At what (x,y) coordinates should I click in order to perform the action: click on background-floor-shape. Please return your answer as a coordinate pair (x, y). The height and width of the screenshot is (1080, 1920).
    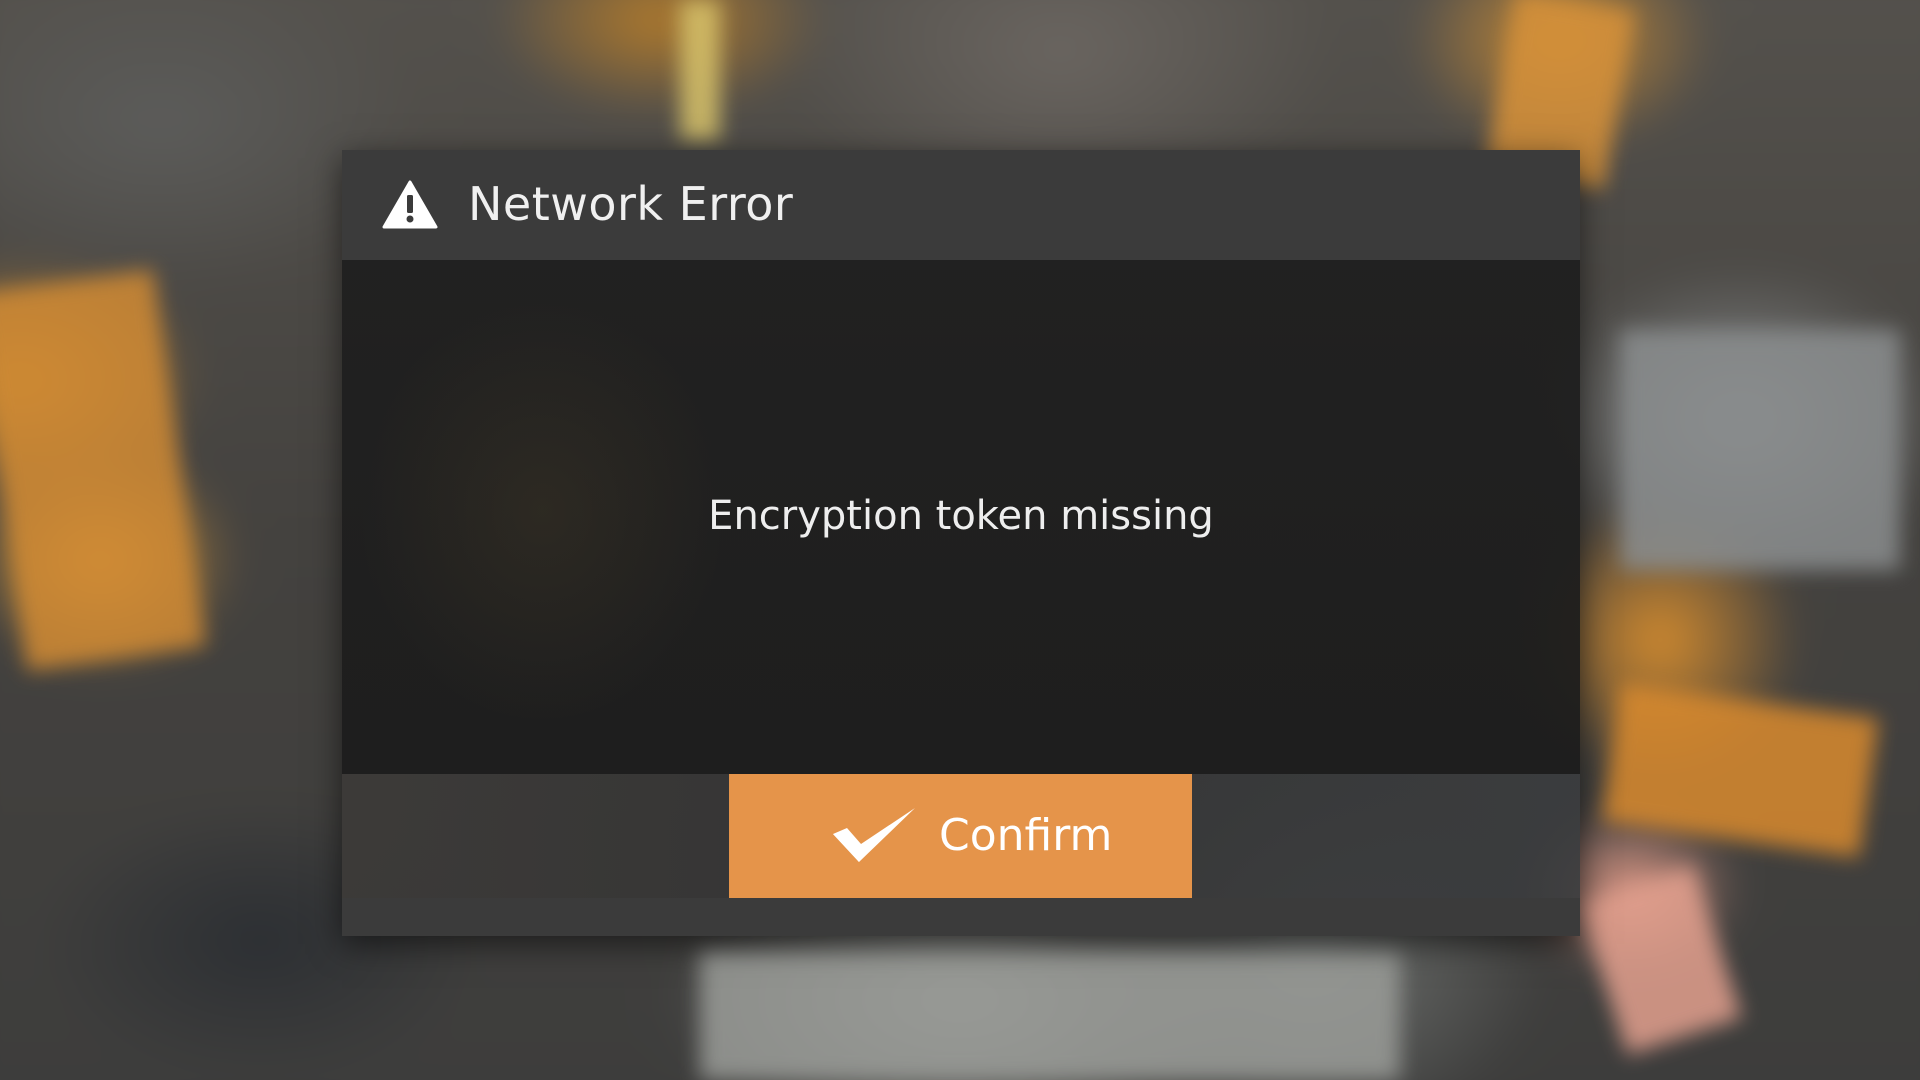
    Looking at the image, I should click on (1050, 1015).